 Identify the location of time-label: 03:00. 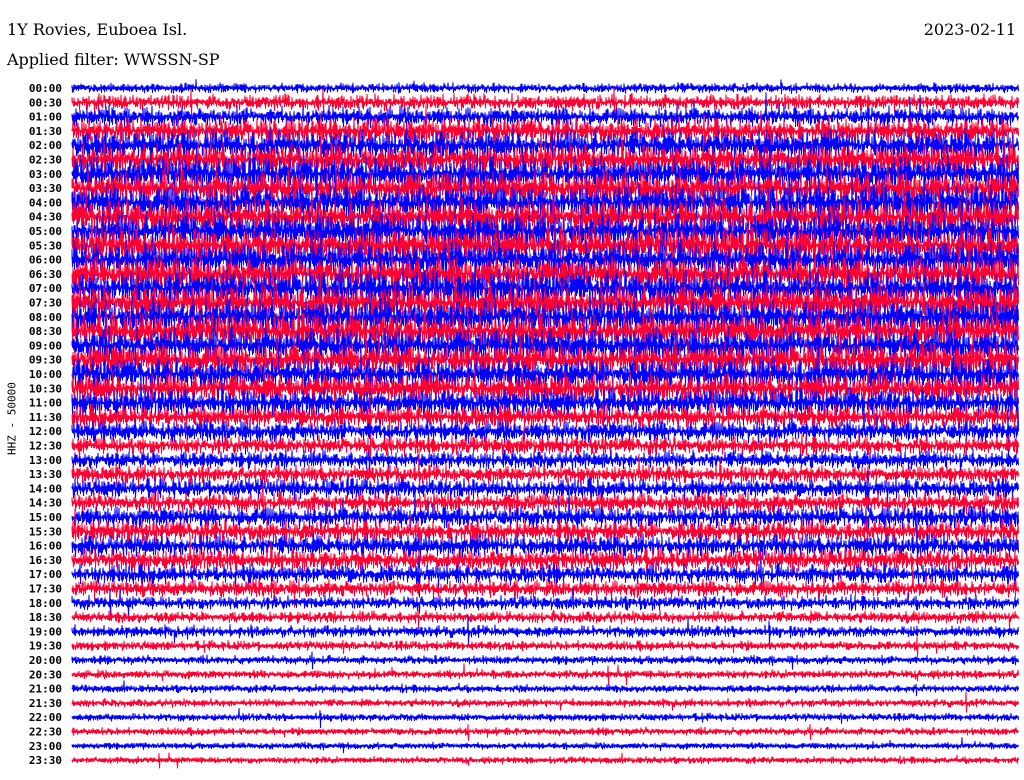
(45, 174).